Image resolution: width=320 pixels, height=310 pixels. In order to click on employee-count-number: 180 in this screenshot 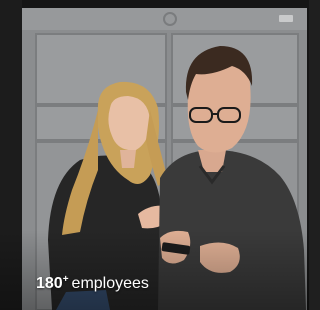, I will do `click(49, 283)`.